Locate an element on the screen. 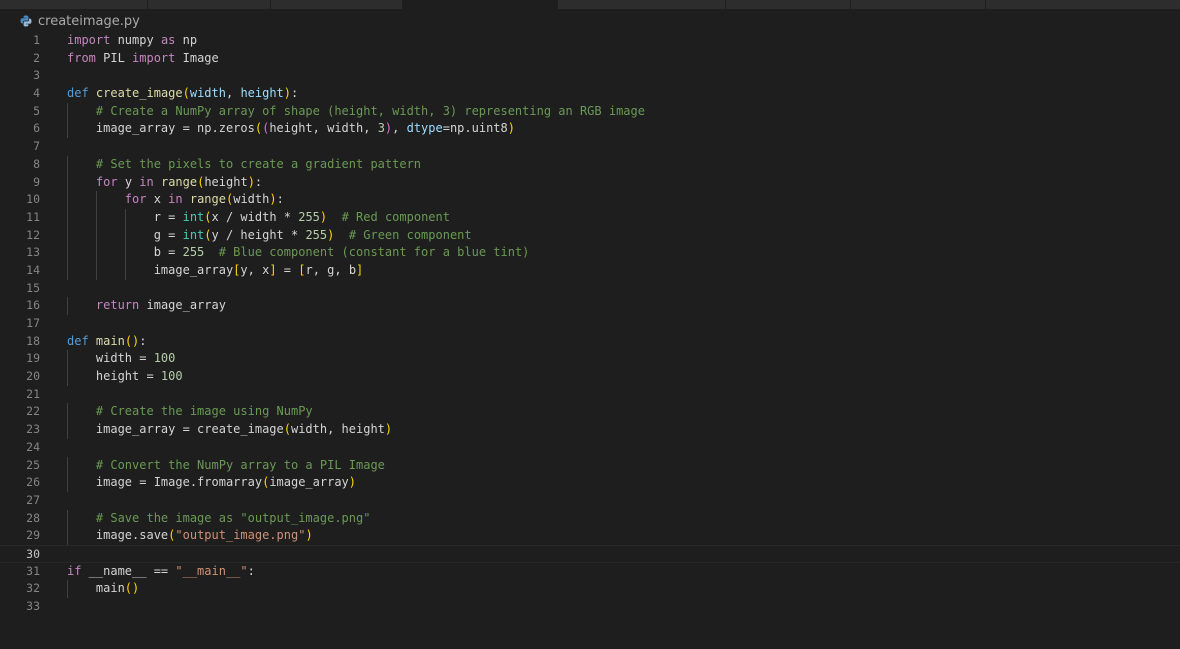 This screenshot has width=1180, height=649. code-line: 1 import numpy as np is located at coordinates (590, 41).